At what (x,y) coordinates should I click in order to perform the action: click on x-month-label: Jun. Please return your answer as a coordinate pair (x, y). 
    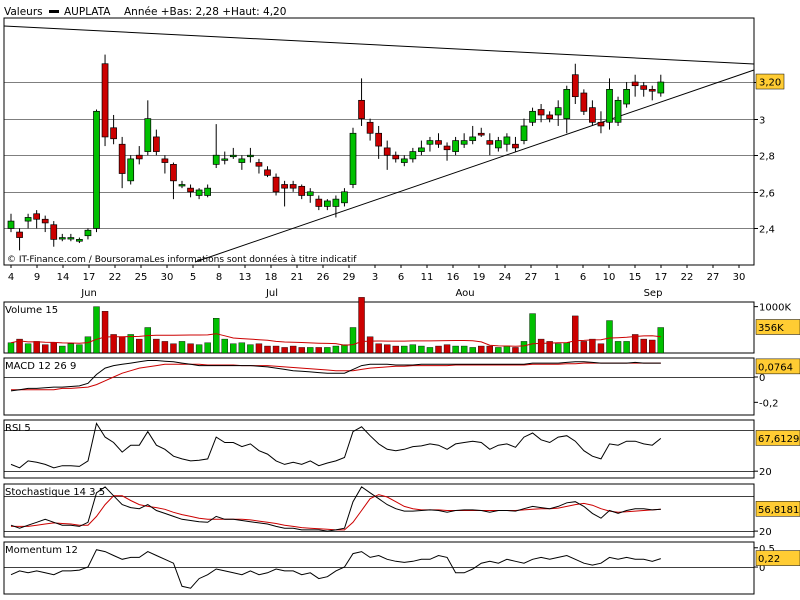
    Looking at the image, I should click on (88, 293).